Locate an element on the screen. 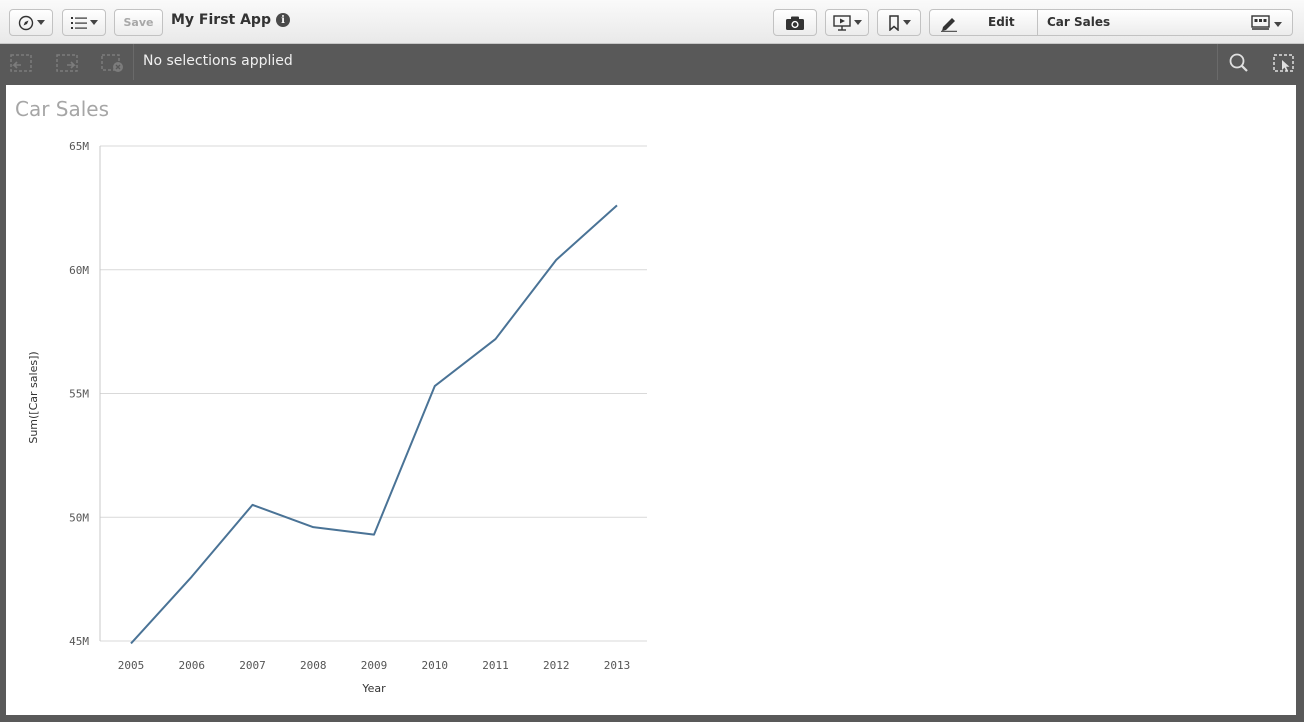  y-tick-label: 60M is located at coordinates (79, 270).